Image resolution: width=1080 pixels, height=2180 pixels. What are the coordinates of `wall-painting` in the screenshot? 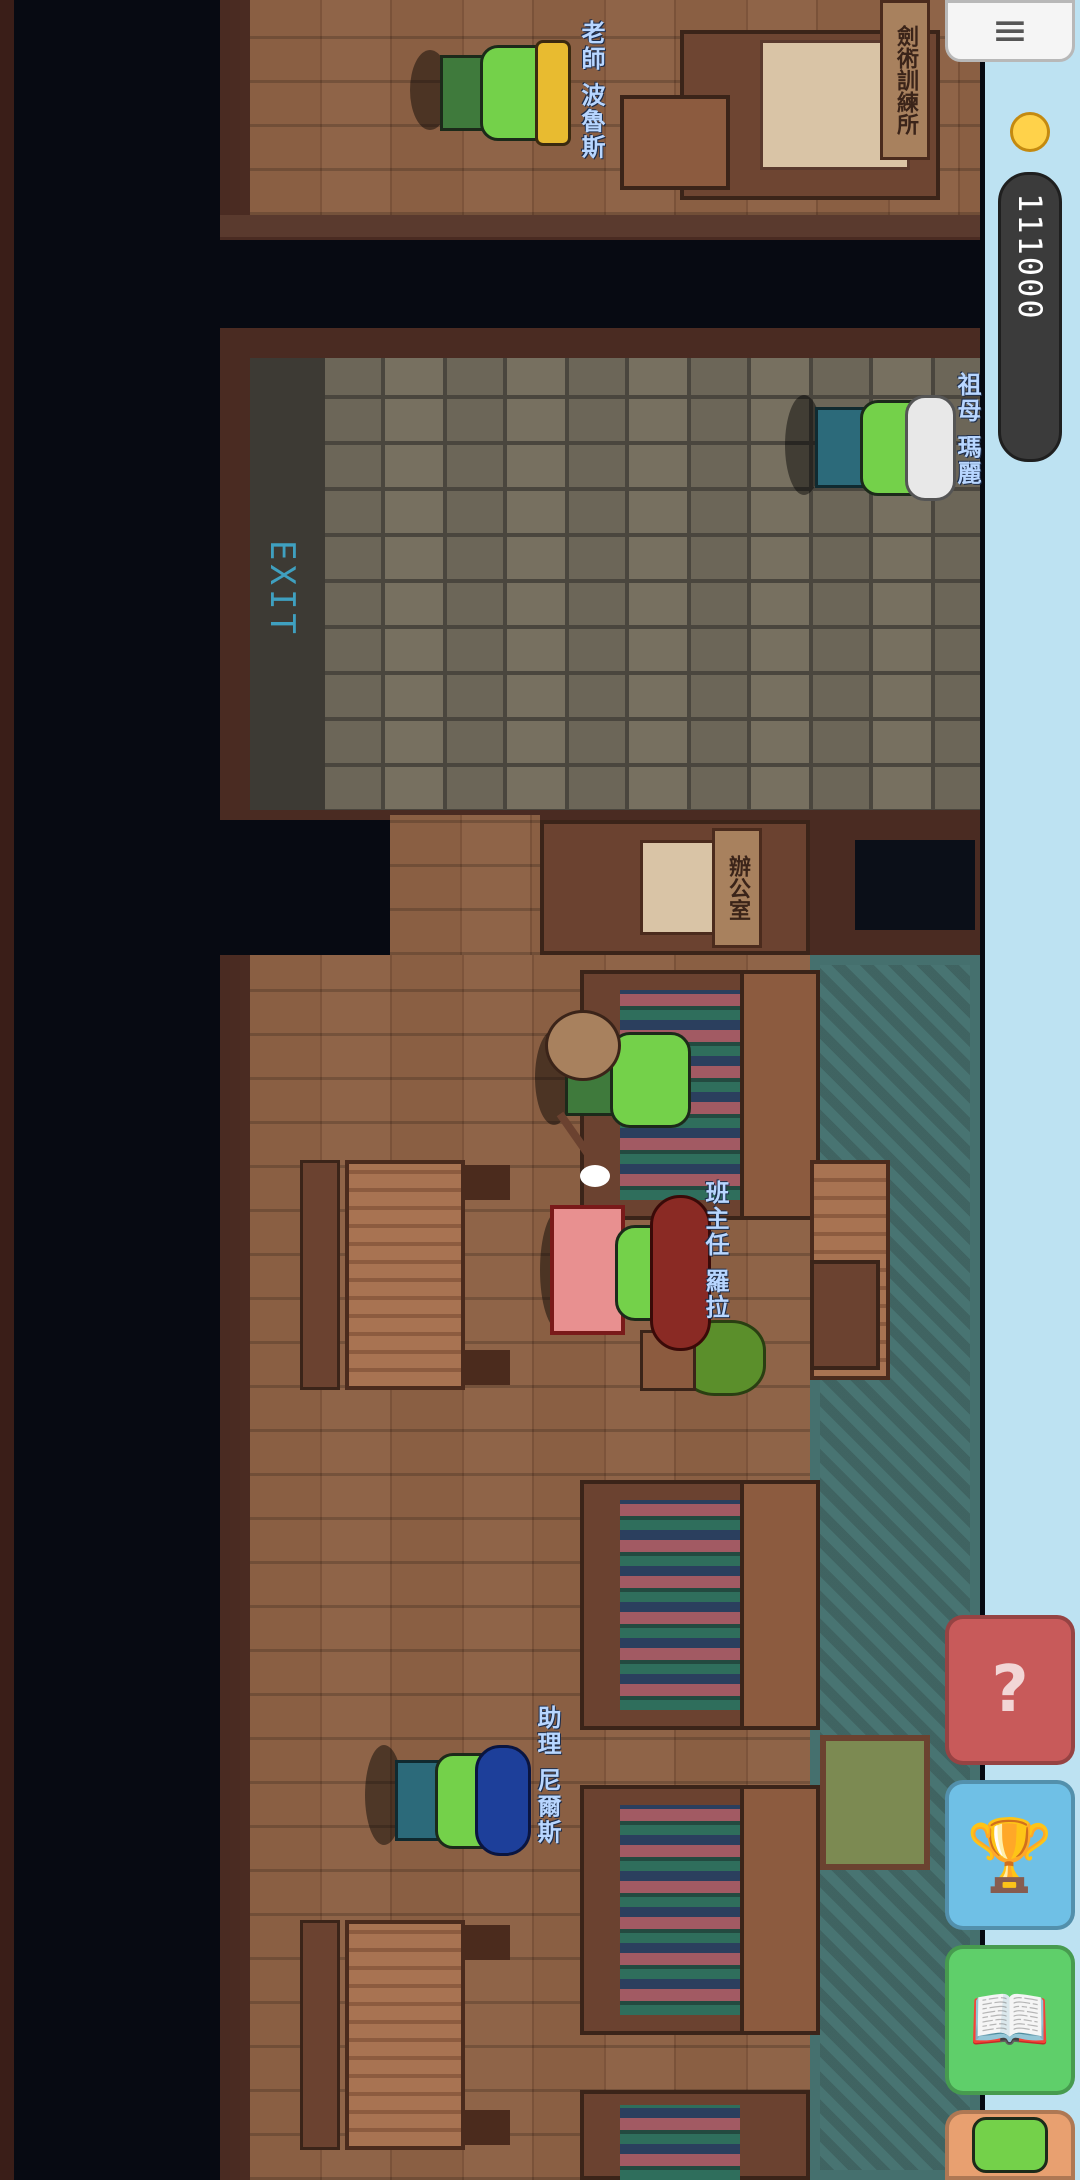 It's located at (875, 1802).